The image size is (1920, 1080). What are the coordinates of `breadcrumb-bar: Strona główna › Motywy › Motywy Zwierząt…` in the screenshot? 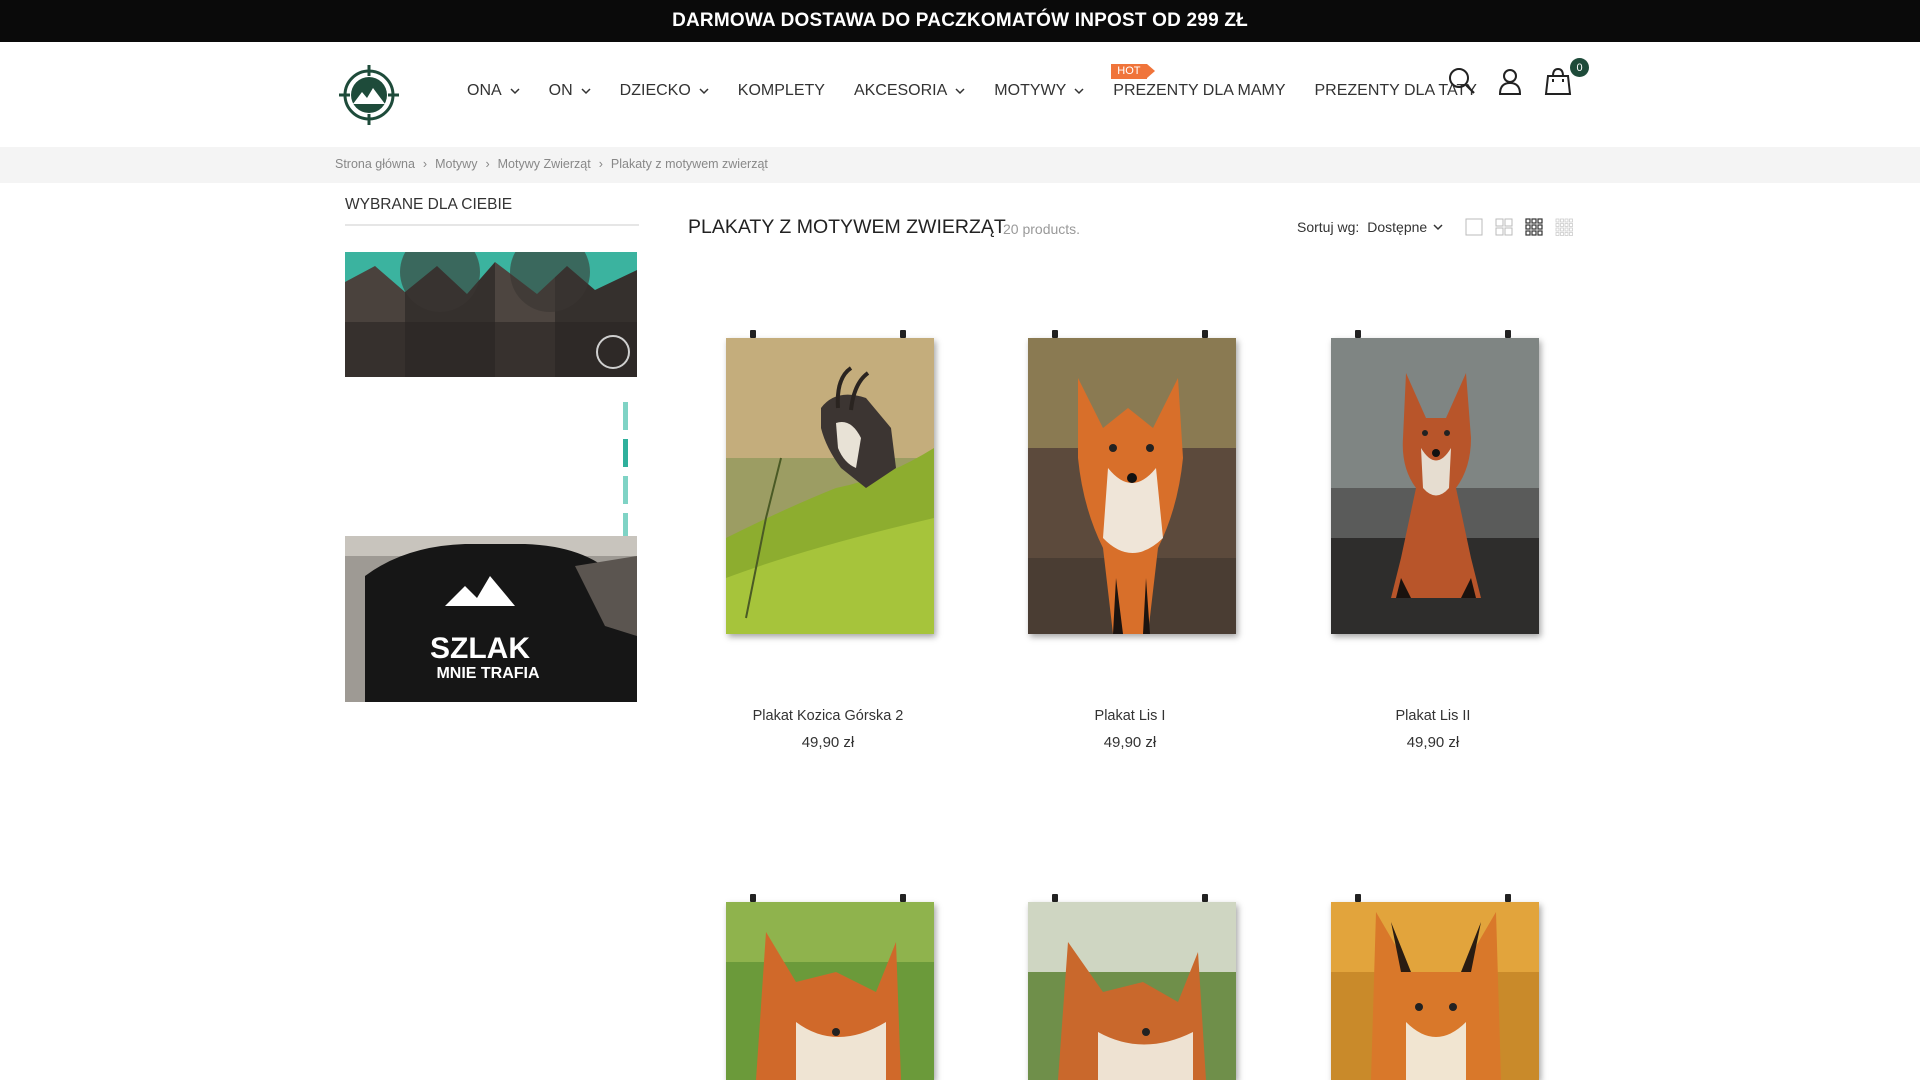 It's located at (960, 165).